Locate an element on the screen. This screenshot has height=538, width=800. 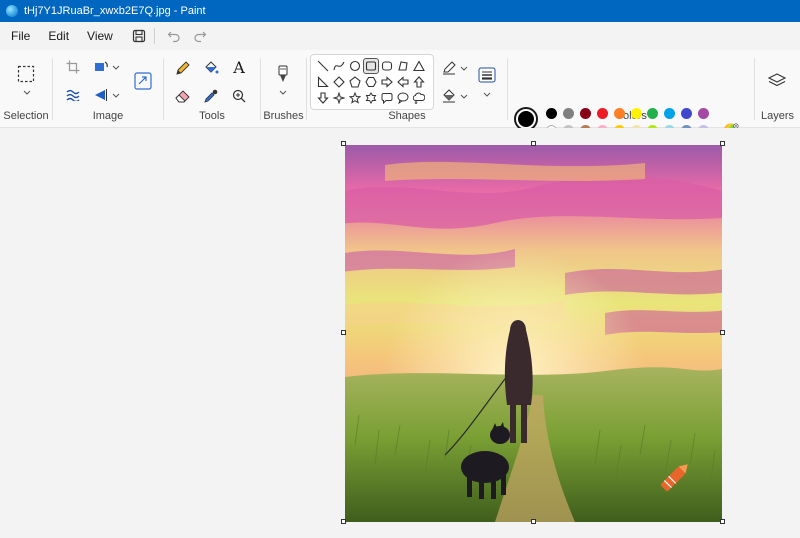
layers-group: Layers is located at coordinates (777, 89).